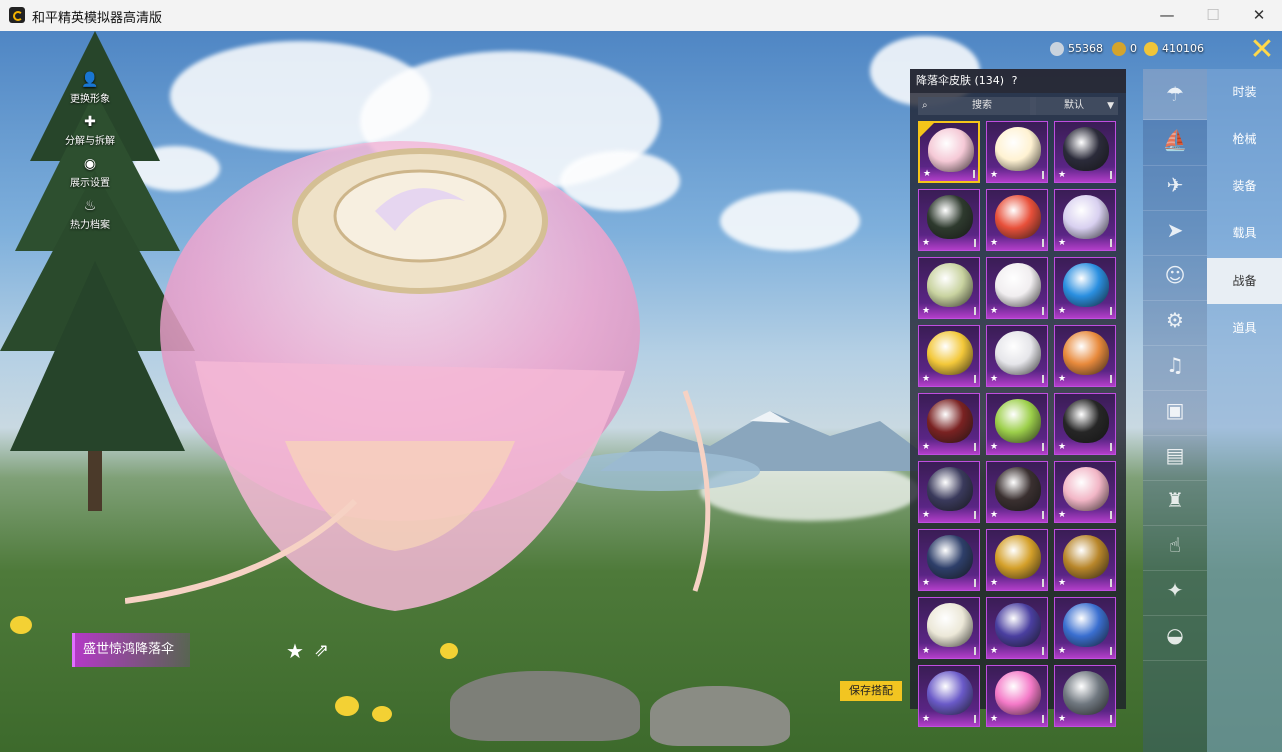 This screenshot has width=1282, height=752. What do you see at coordinates (1262, 50) in the screenshot?
I see `close-screen-button: ✕` at bounding box center [1262, 50].